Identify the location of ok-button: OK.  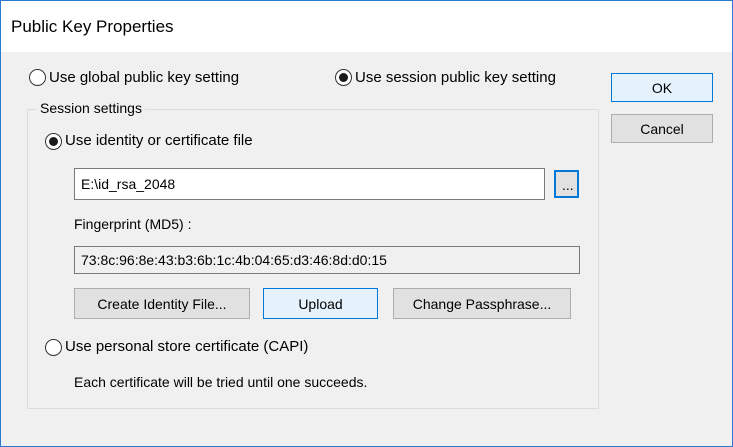
(662, 87).